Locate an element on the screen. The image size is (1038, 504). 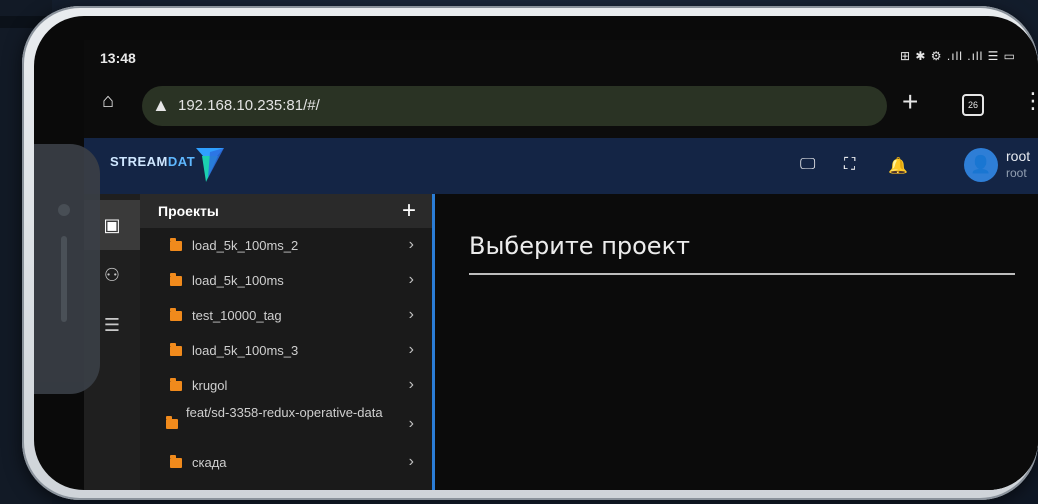
home-icon: ⌂ is located at coordinates (114, 102).